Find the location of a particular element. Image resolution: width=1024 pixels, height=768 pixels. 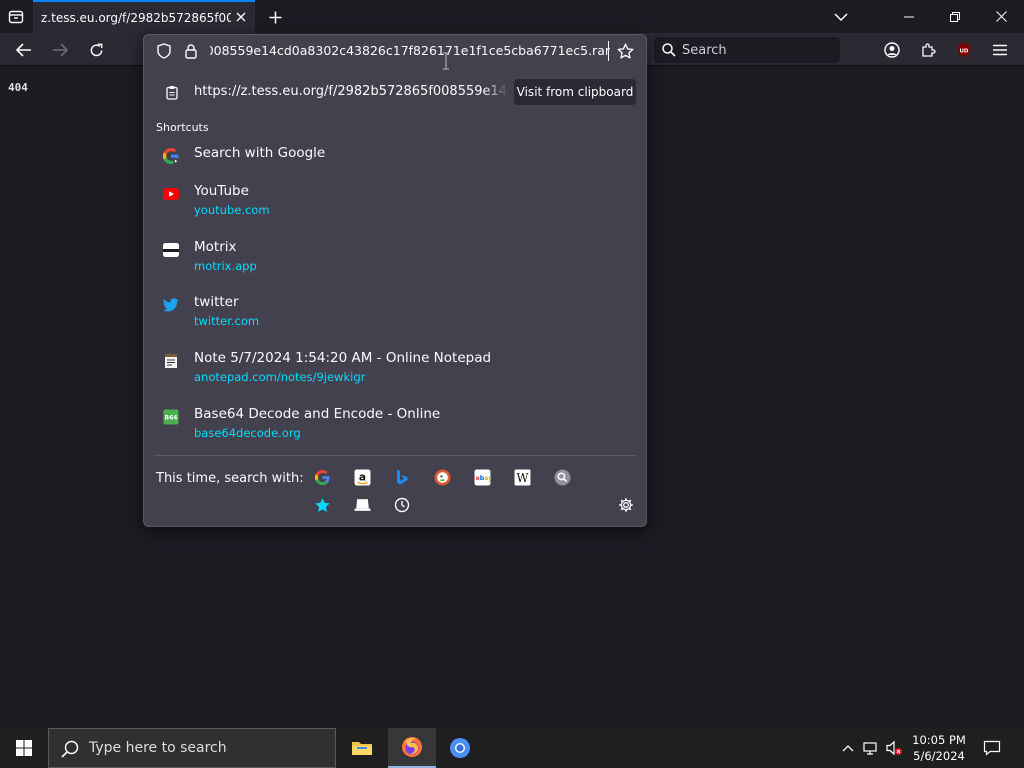

svg-text: W is located at coordinates (522, 477).